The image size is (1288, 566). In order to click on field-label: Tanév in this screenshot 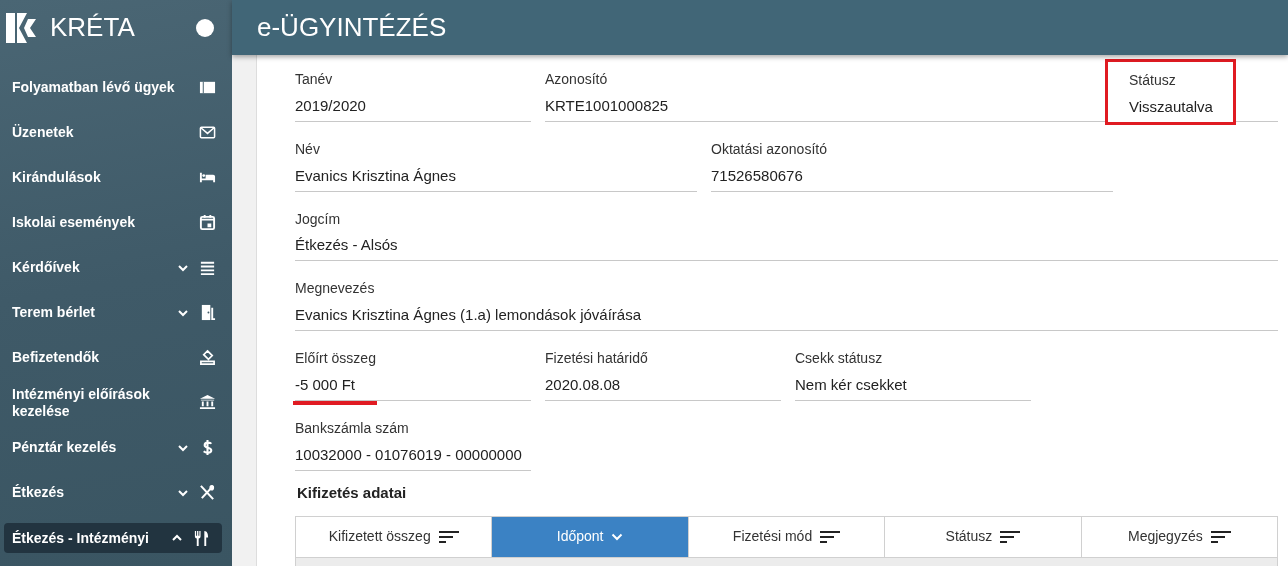, I will do `click(314, 79)`.